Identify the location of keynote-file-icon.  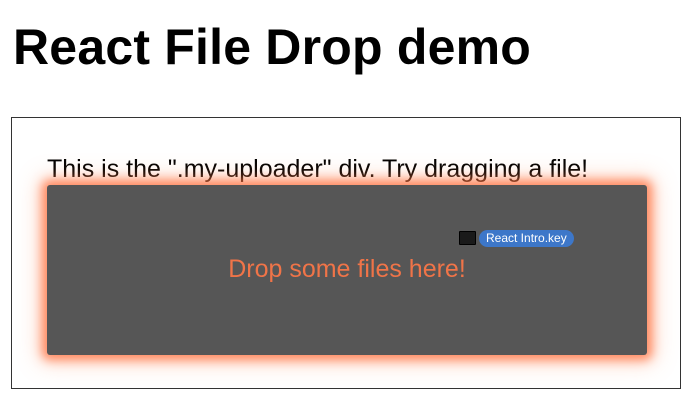
(467, 238).